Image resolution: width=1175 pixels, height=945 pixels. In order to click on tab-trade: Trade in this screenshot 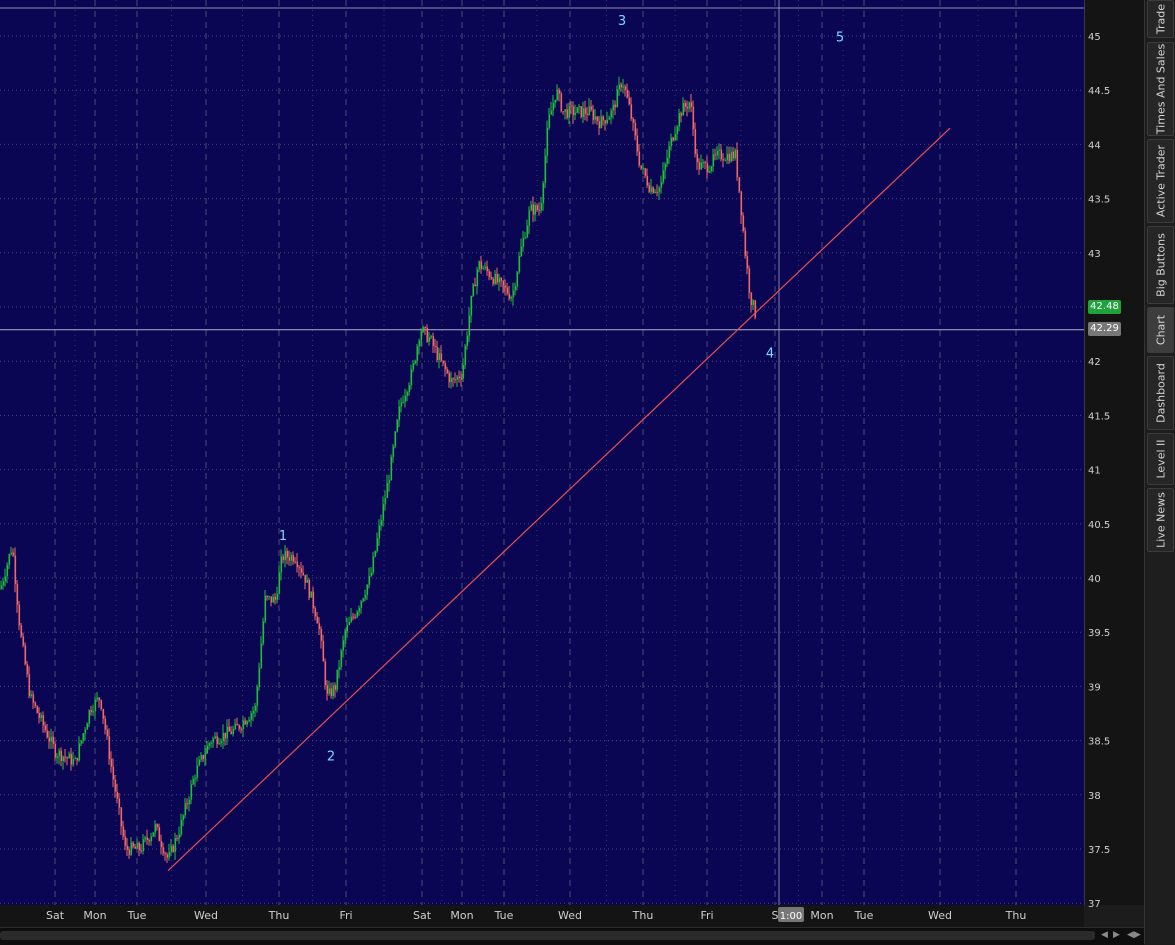, I will do `click(1160, 19)`.